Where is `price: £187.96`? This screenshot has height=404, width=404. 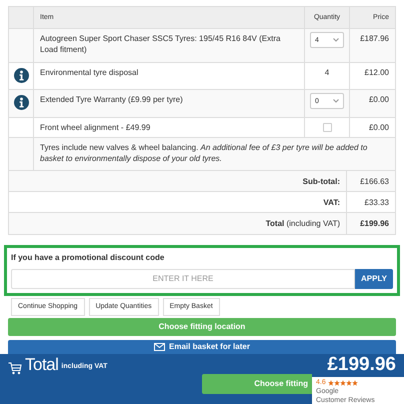
price: £187.96 is located at coordinates (374, 39).